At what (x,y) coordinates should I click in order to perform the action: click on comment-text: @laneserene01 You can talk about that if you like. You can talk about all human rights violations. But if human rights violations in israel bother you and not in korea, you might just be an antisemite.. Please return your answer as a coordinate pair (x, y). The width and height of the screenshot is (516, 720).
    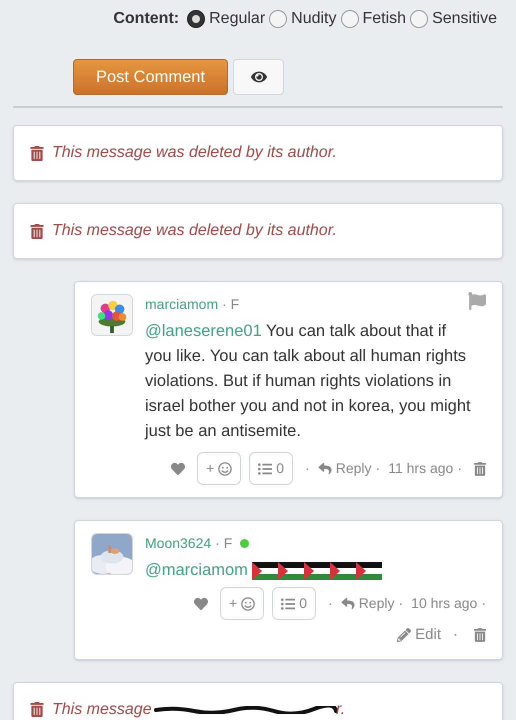
    Looking at the image, I should click on (308, 381).